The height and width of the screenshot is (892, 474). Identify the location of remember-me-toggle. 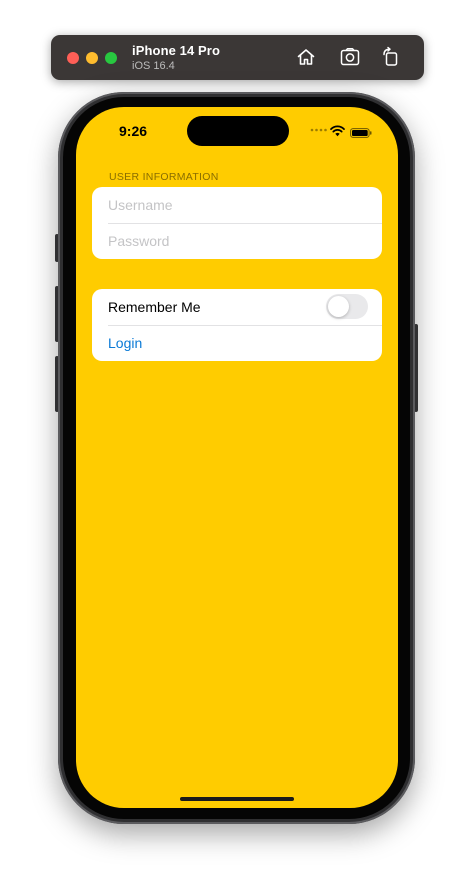
(347, 306).